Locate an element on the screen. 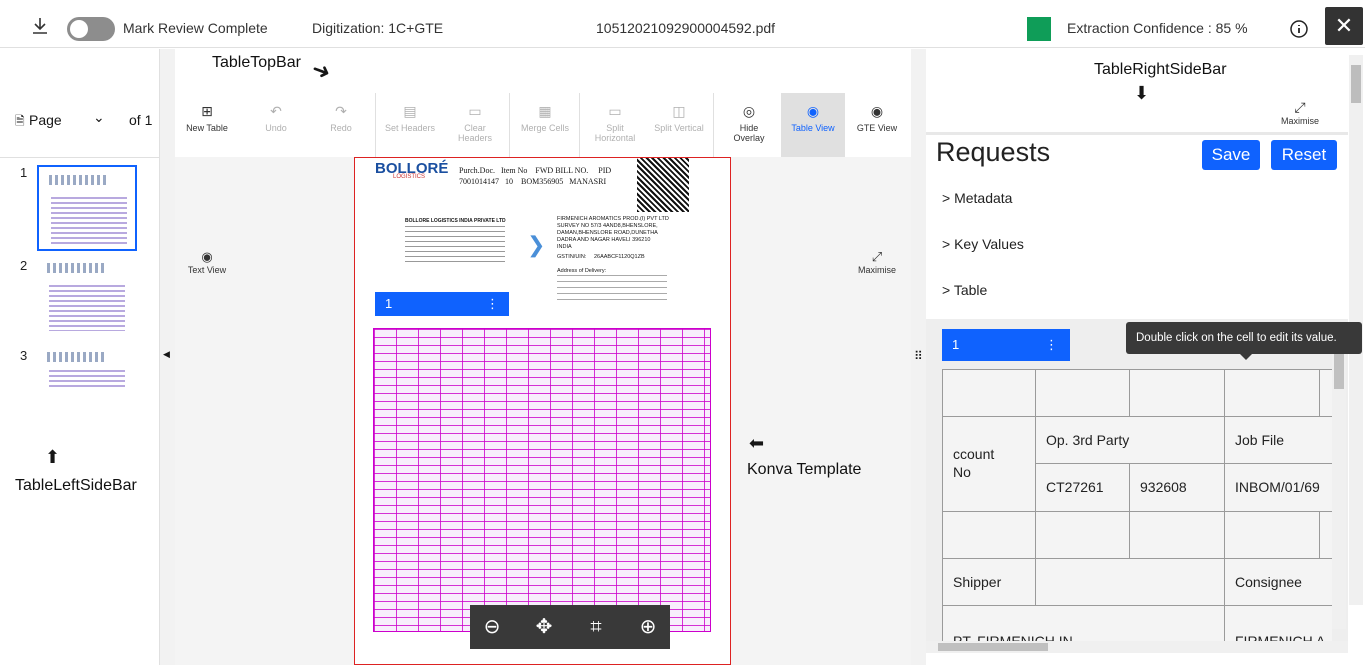  table-cell: INBOM/01/69 is located at coordinates (1278, 487).